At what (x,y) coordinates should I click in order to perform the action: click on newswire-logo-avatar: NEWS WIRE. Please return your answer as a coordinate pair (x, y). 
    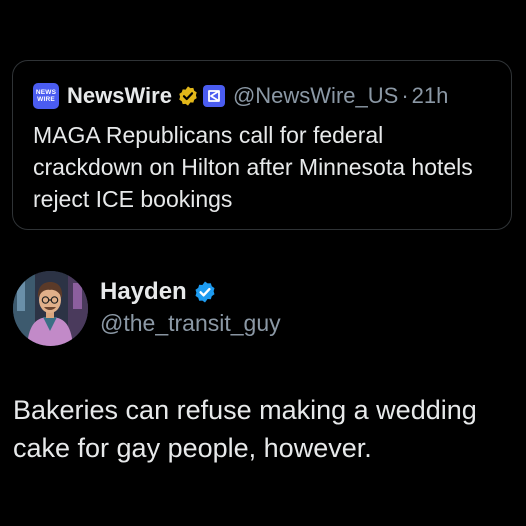
    Looking at the image, I should click on (46, 96).